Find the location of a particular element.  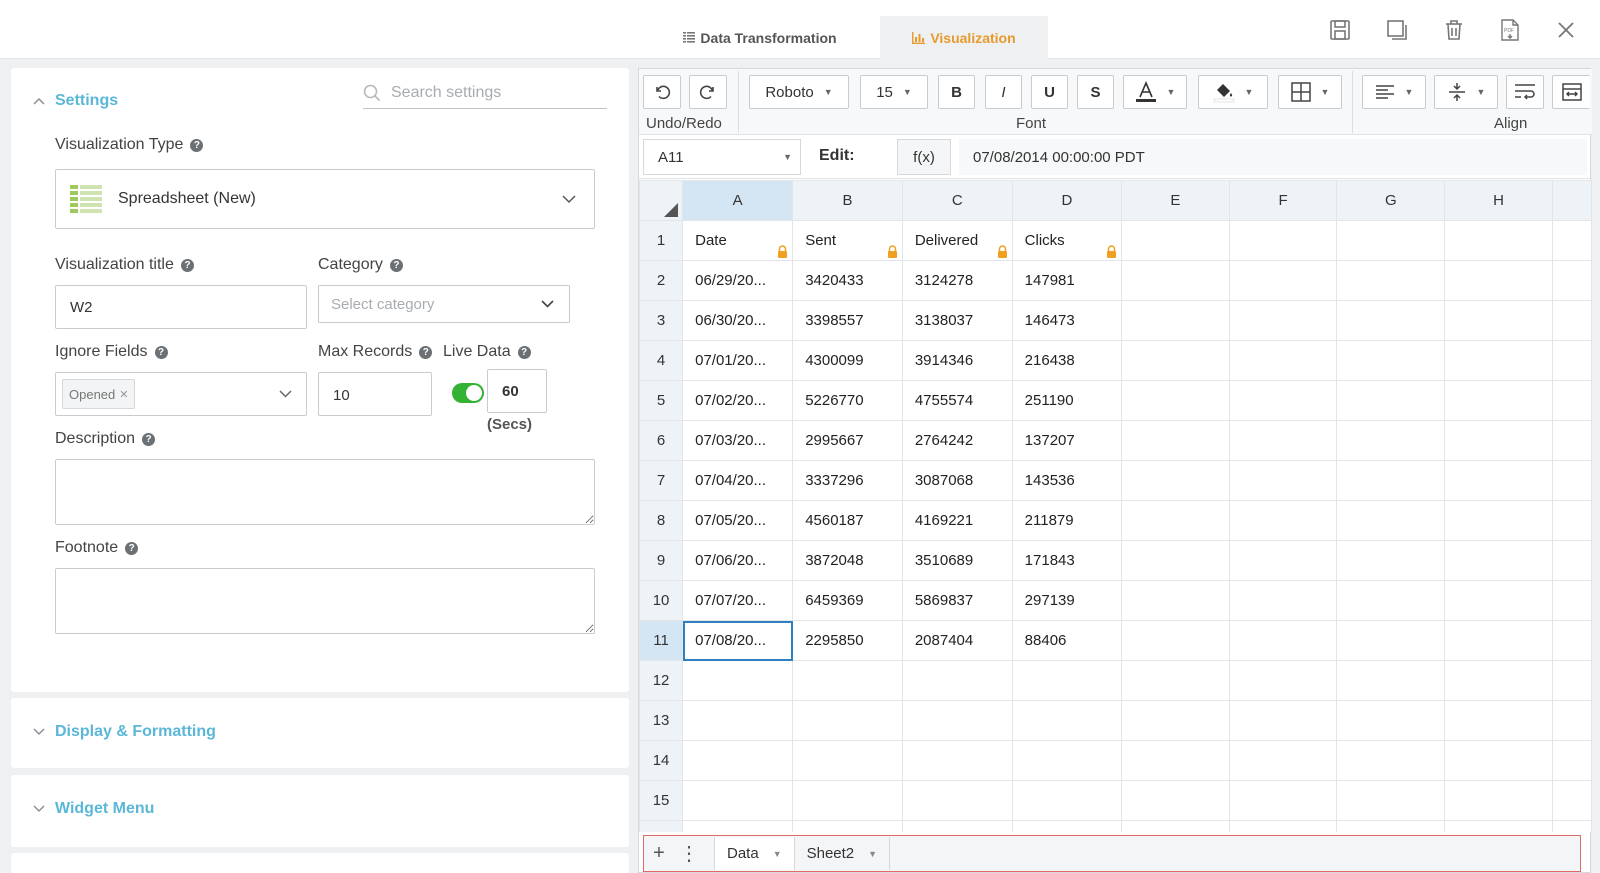

column-header: H is located at coordinates (1498, 200).